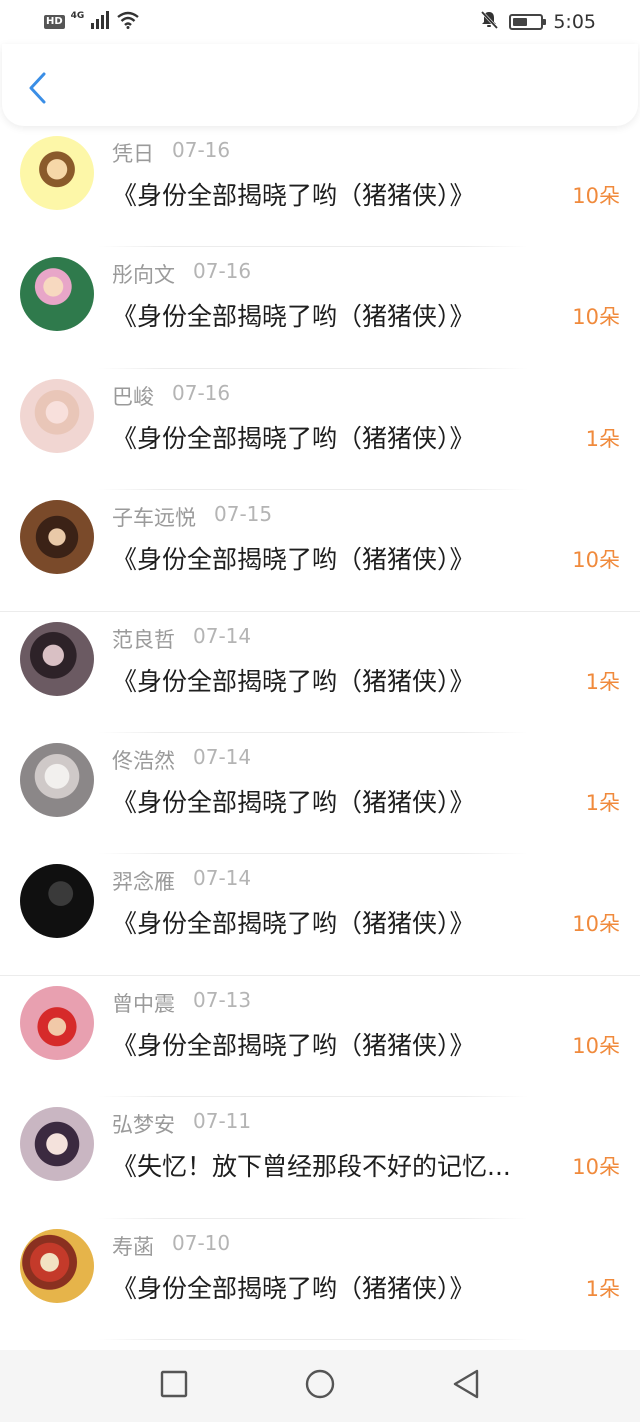  What do you see at coordinates (171, 1246) in the screenshot?
I see `name-line: 寿菡 07-10` at bounding box center [171, 1246].